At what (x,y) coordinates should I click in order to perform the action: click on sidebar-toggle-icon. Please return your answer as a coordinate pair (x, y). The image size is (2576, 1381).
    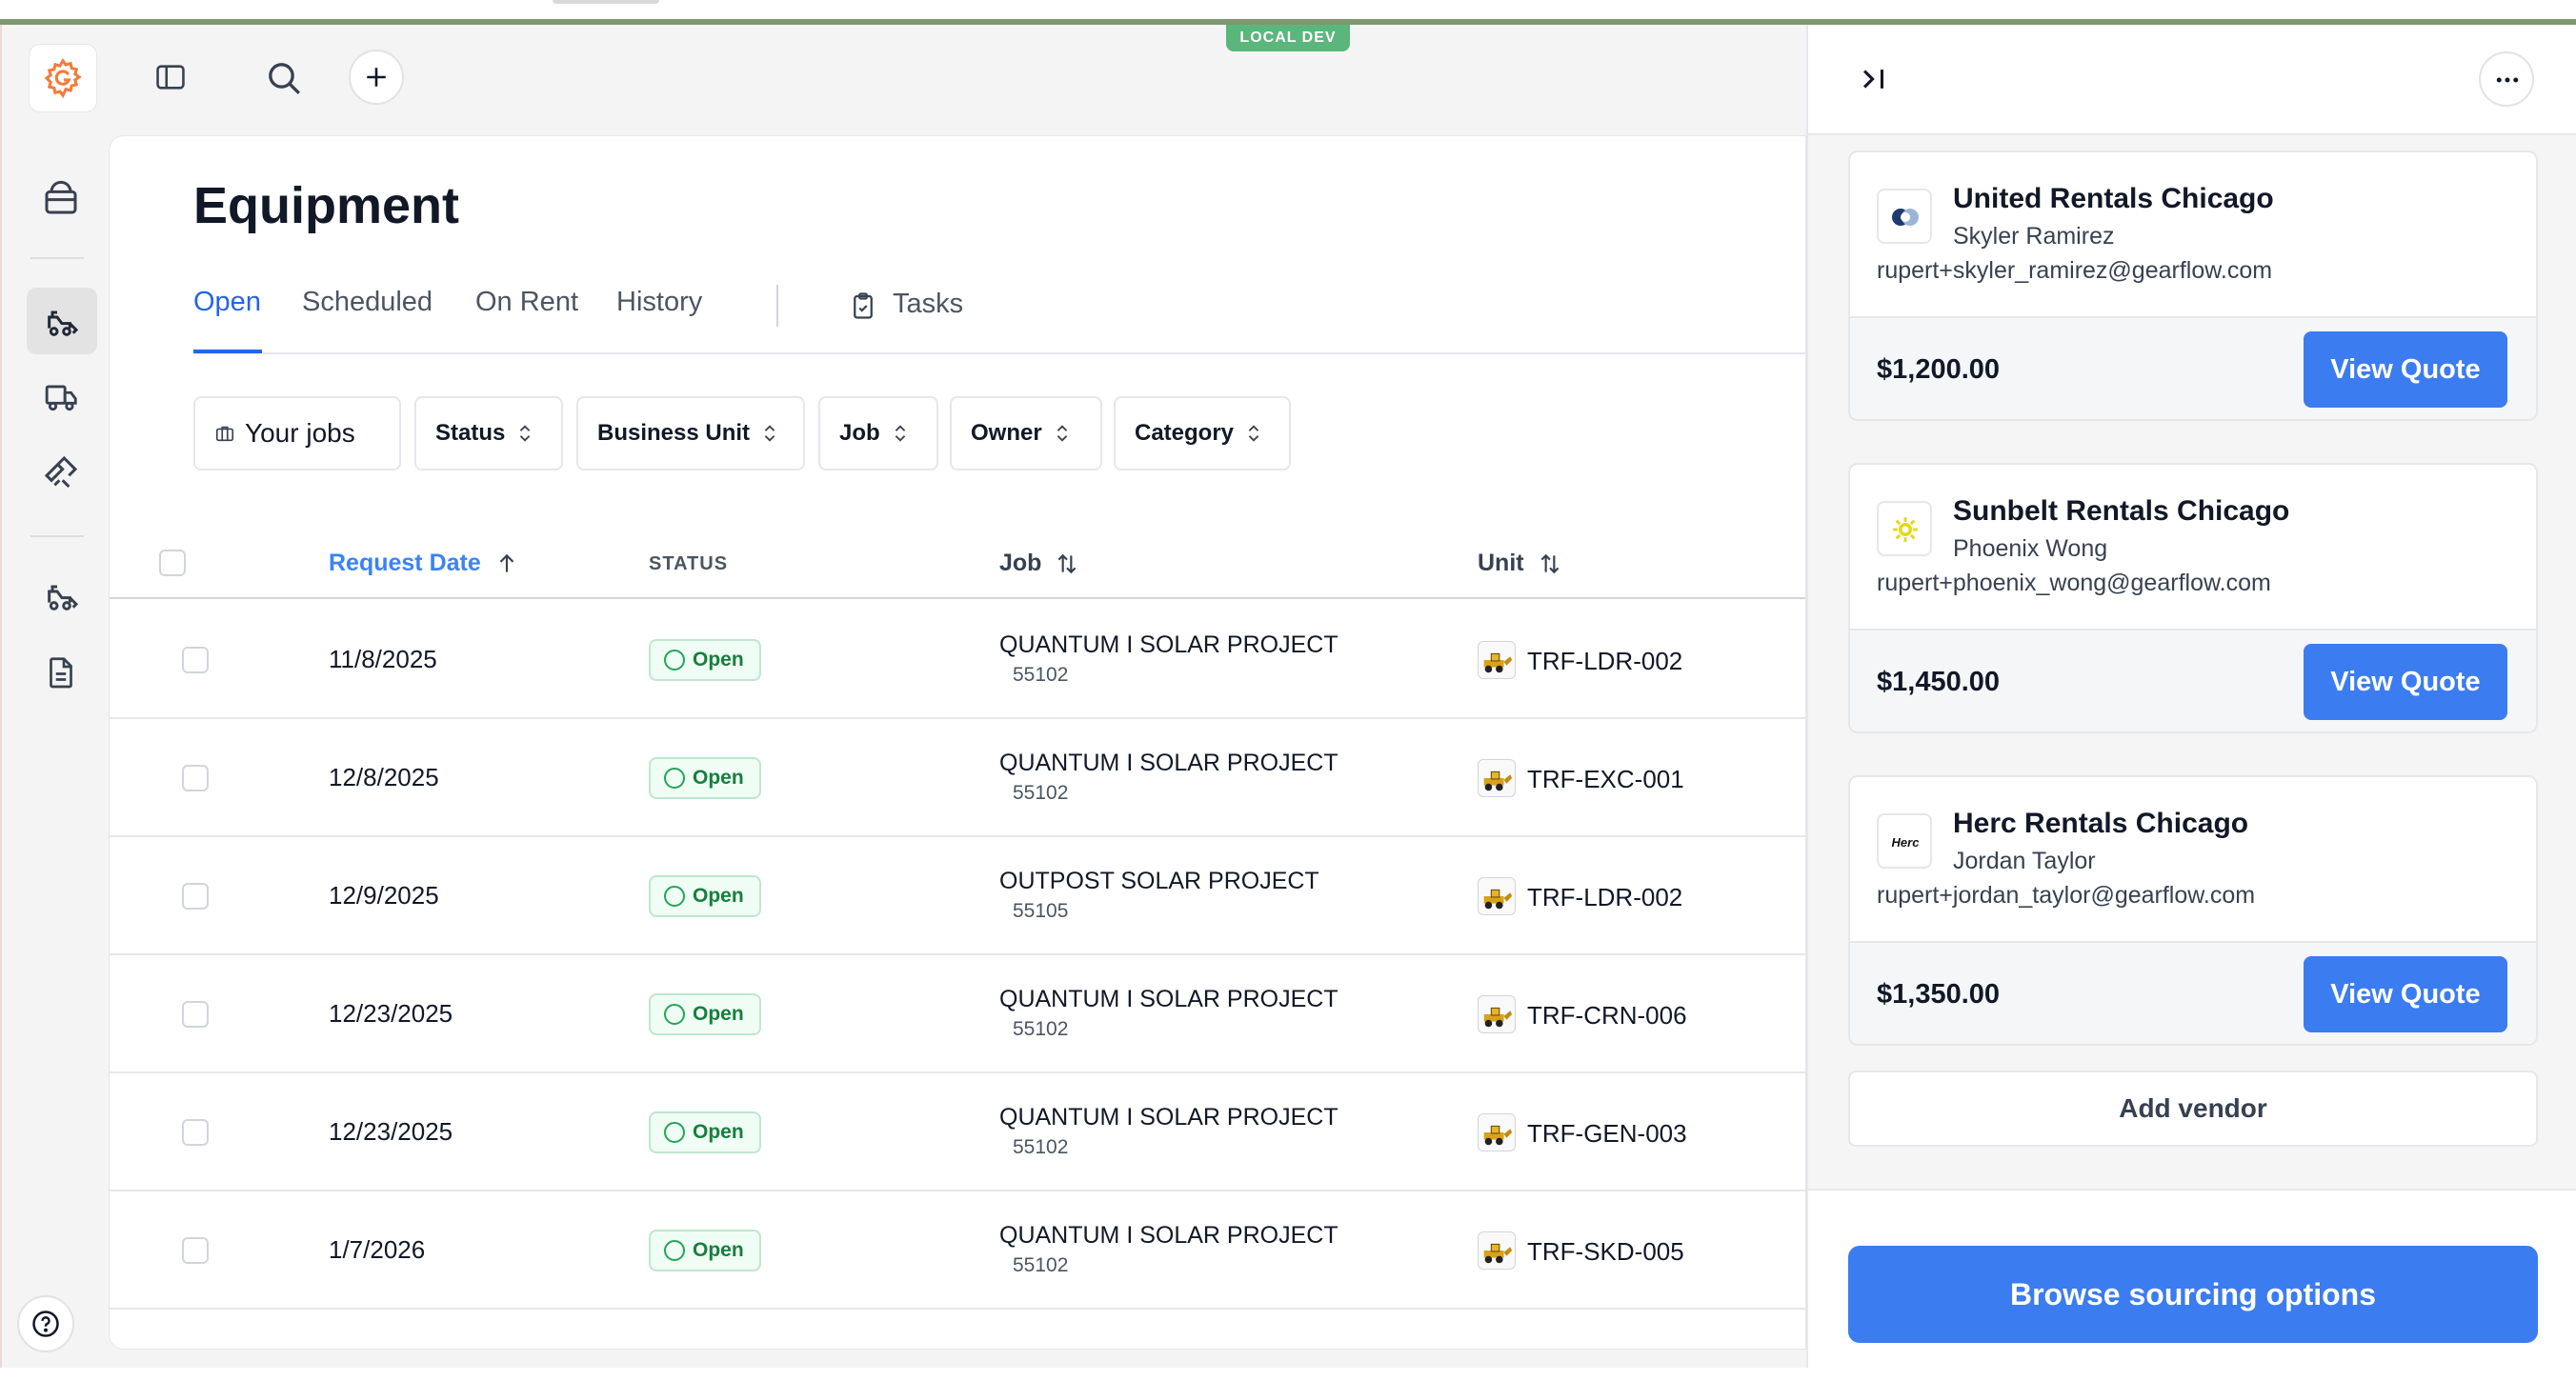
    Looking at the image, I should click on (170, 77).